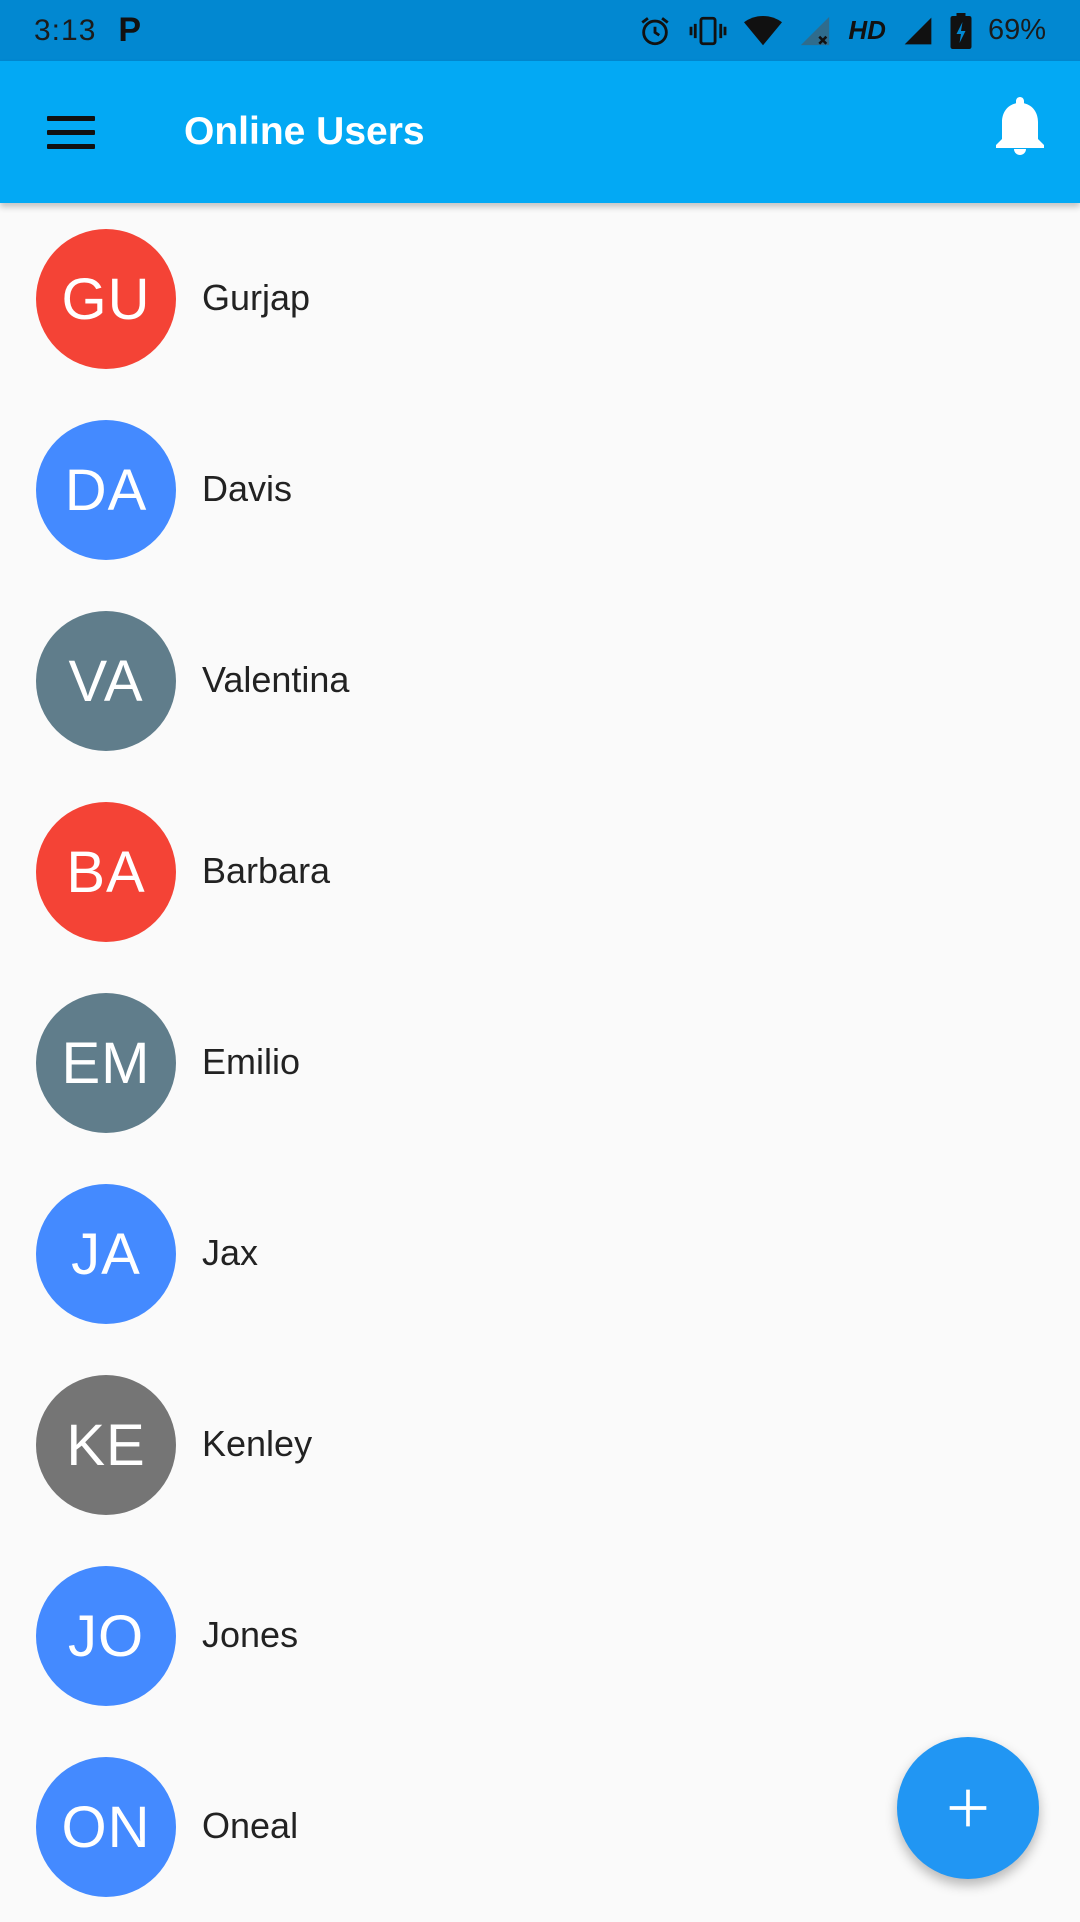 This screenshot has height=1922, width=1080. What do you see at coordinates (106, 490) in the screenshot?
I see `avatar: DA` at bounding box center [106, 490].